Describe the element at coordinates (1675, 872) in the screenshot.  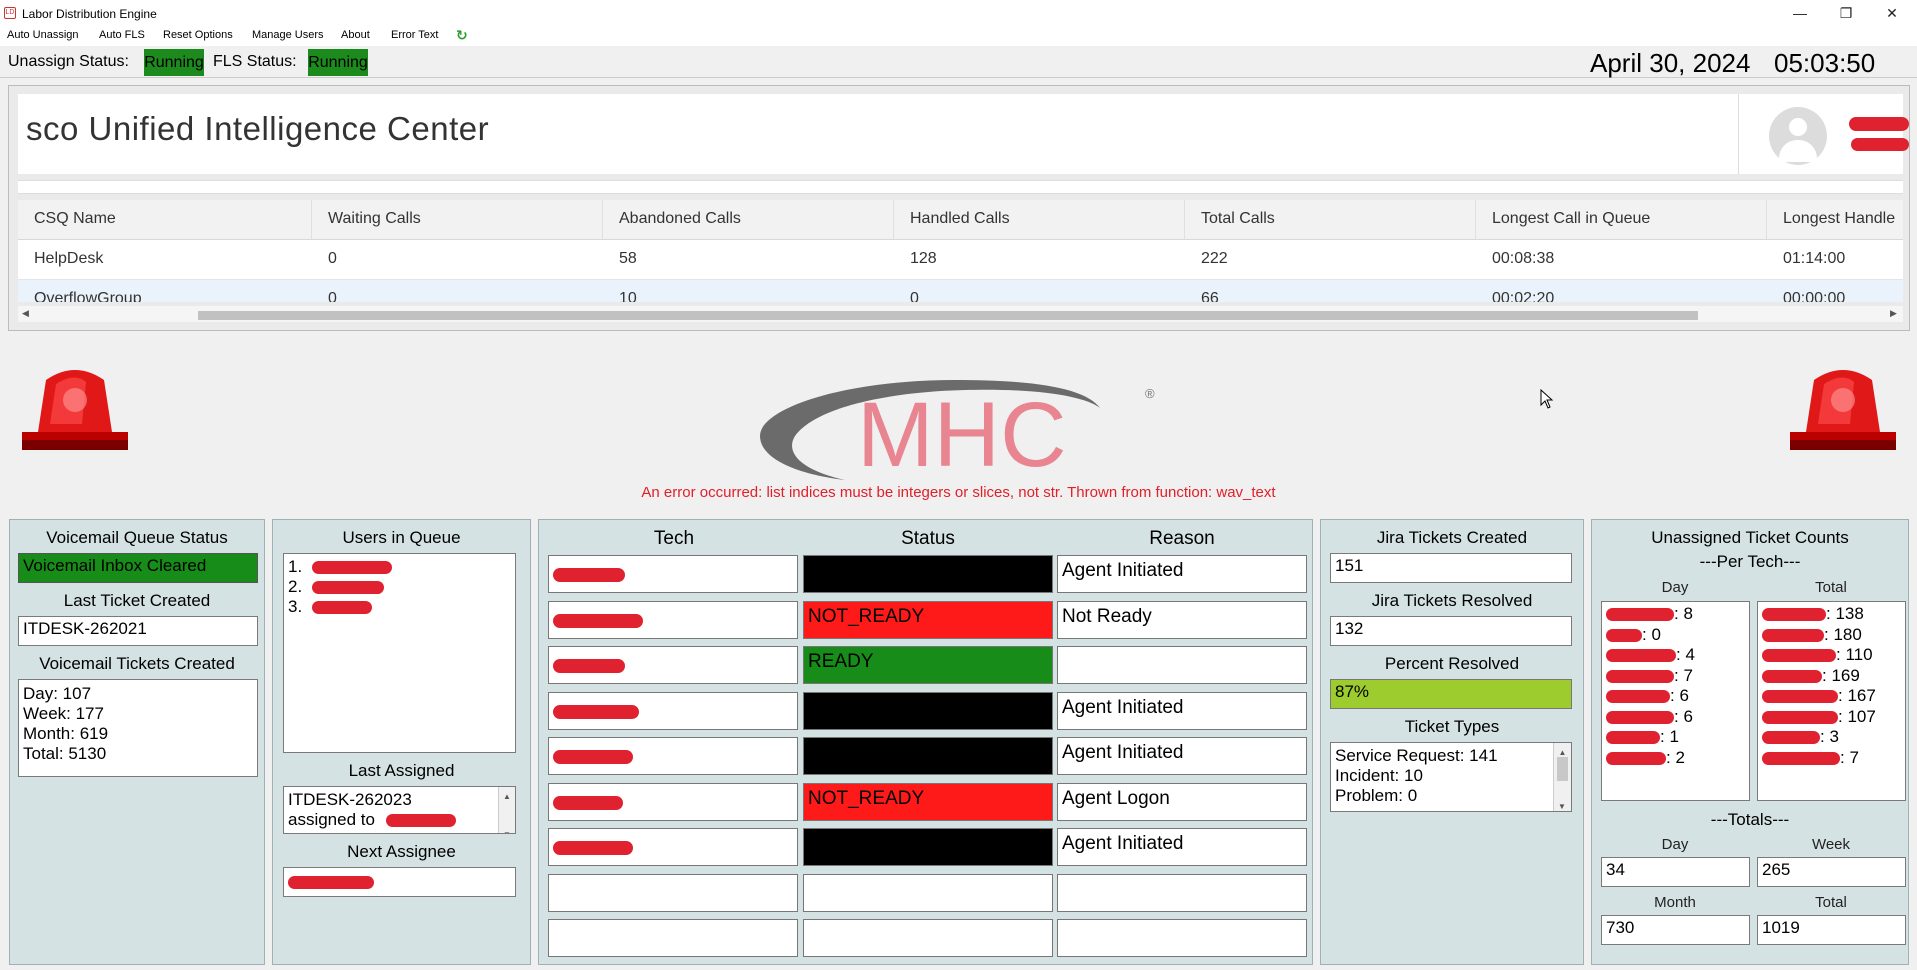
I see `totals-day-field: 34` at that location.